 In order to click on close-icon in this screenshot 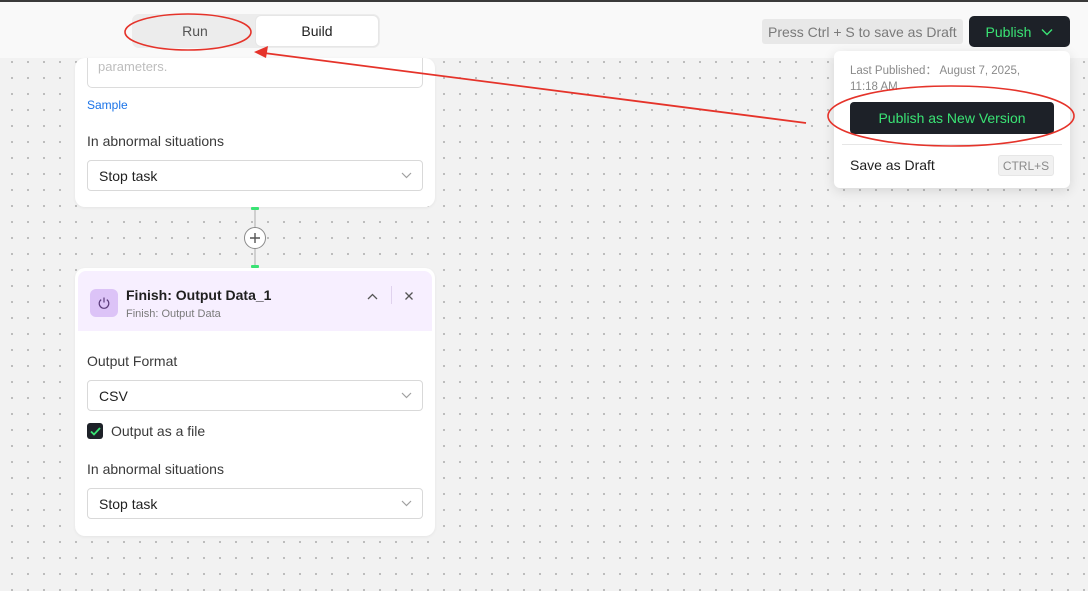, I will do `click(409, 296)`.